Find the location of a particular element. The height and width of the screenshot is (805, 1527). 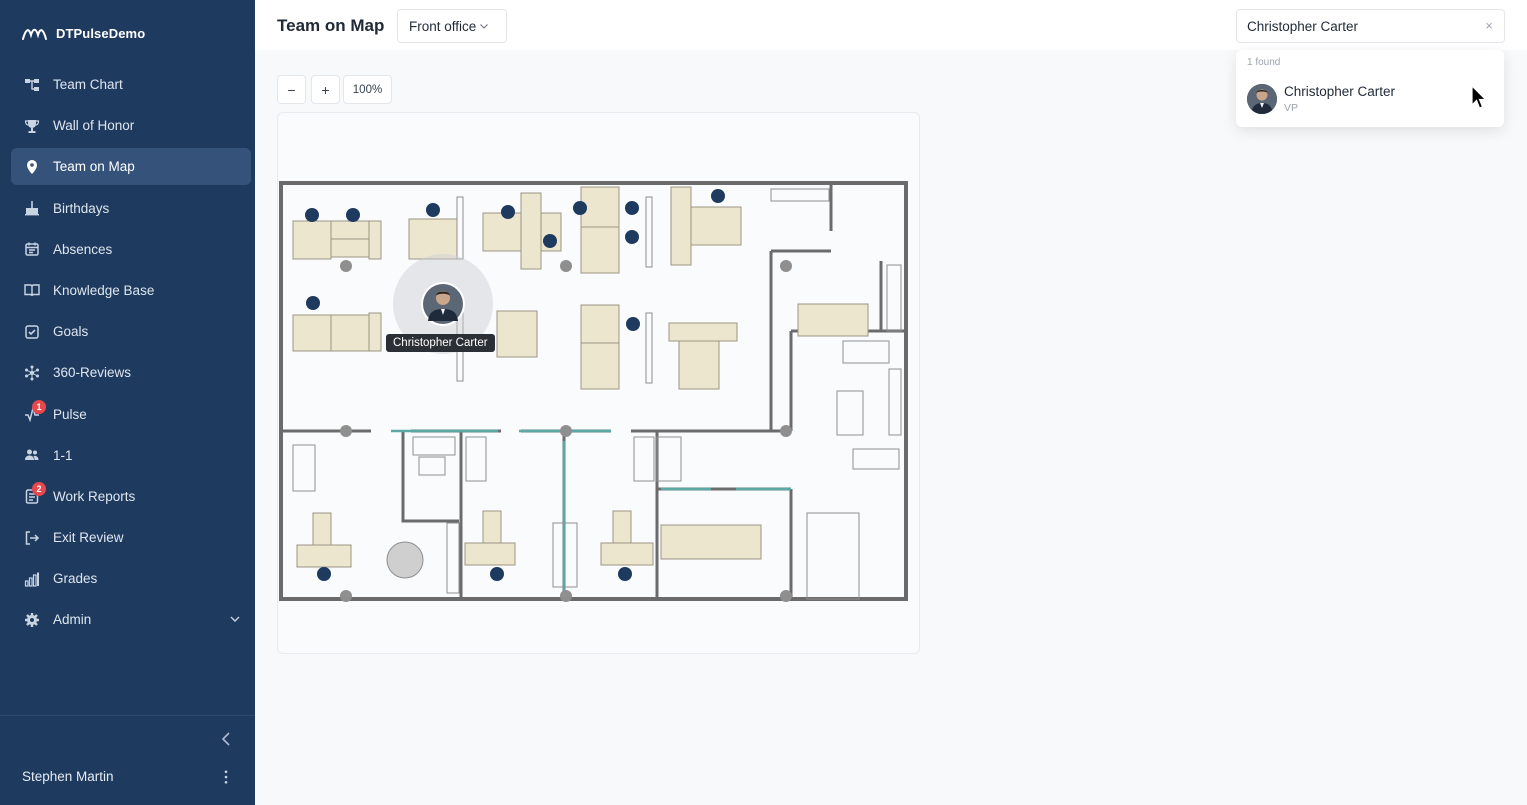

sidebar-item-knowledge-base: Knowledge Base is located at coordinates (131, 290).